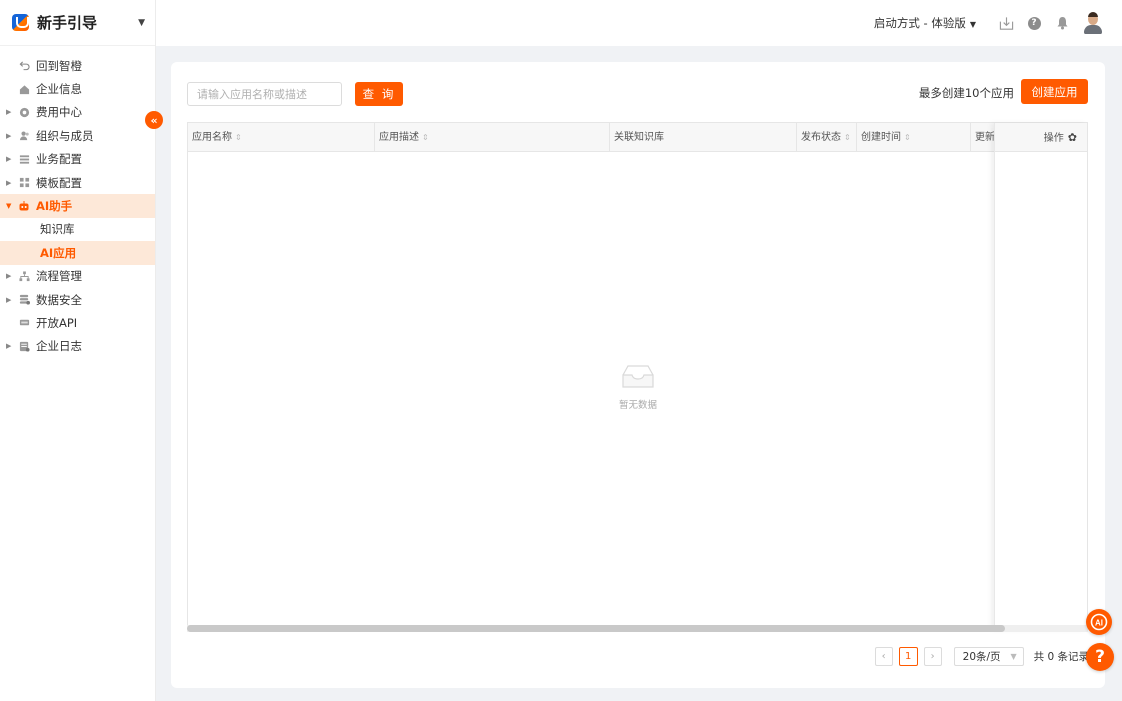  I want to click on column-header-publish-status: 发布状态 ⇕, so click(826, 137).